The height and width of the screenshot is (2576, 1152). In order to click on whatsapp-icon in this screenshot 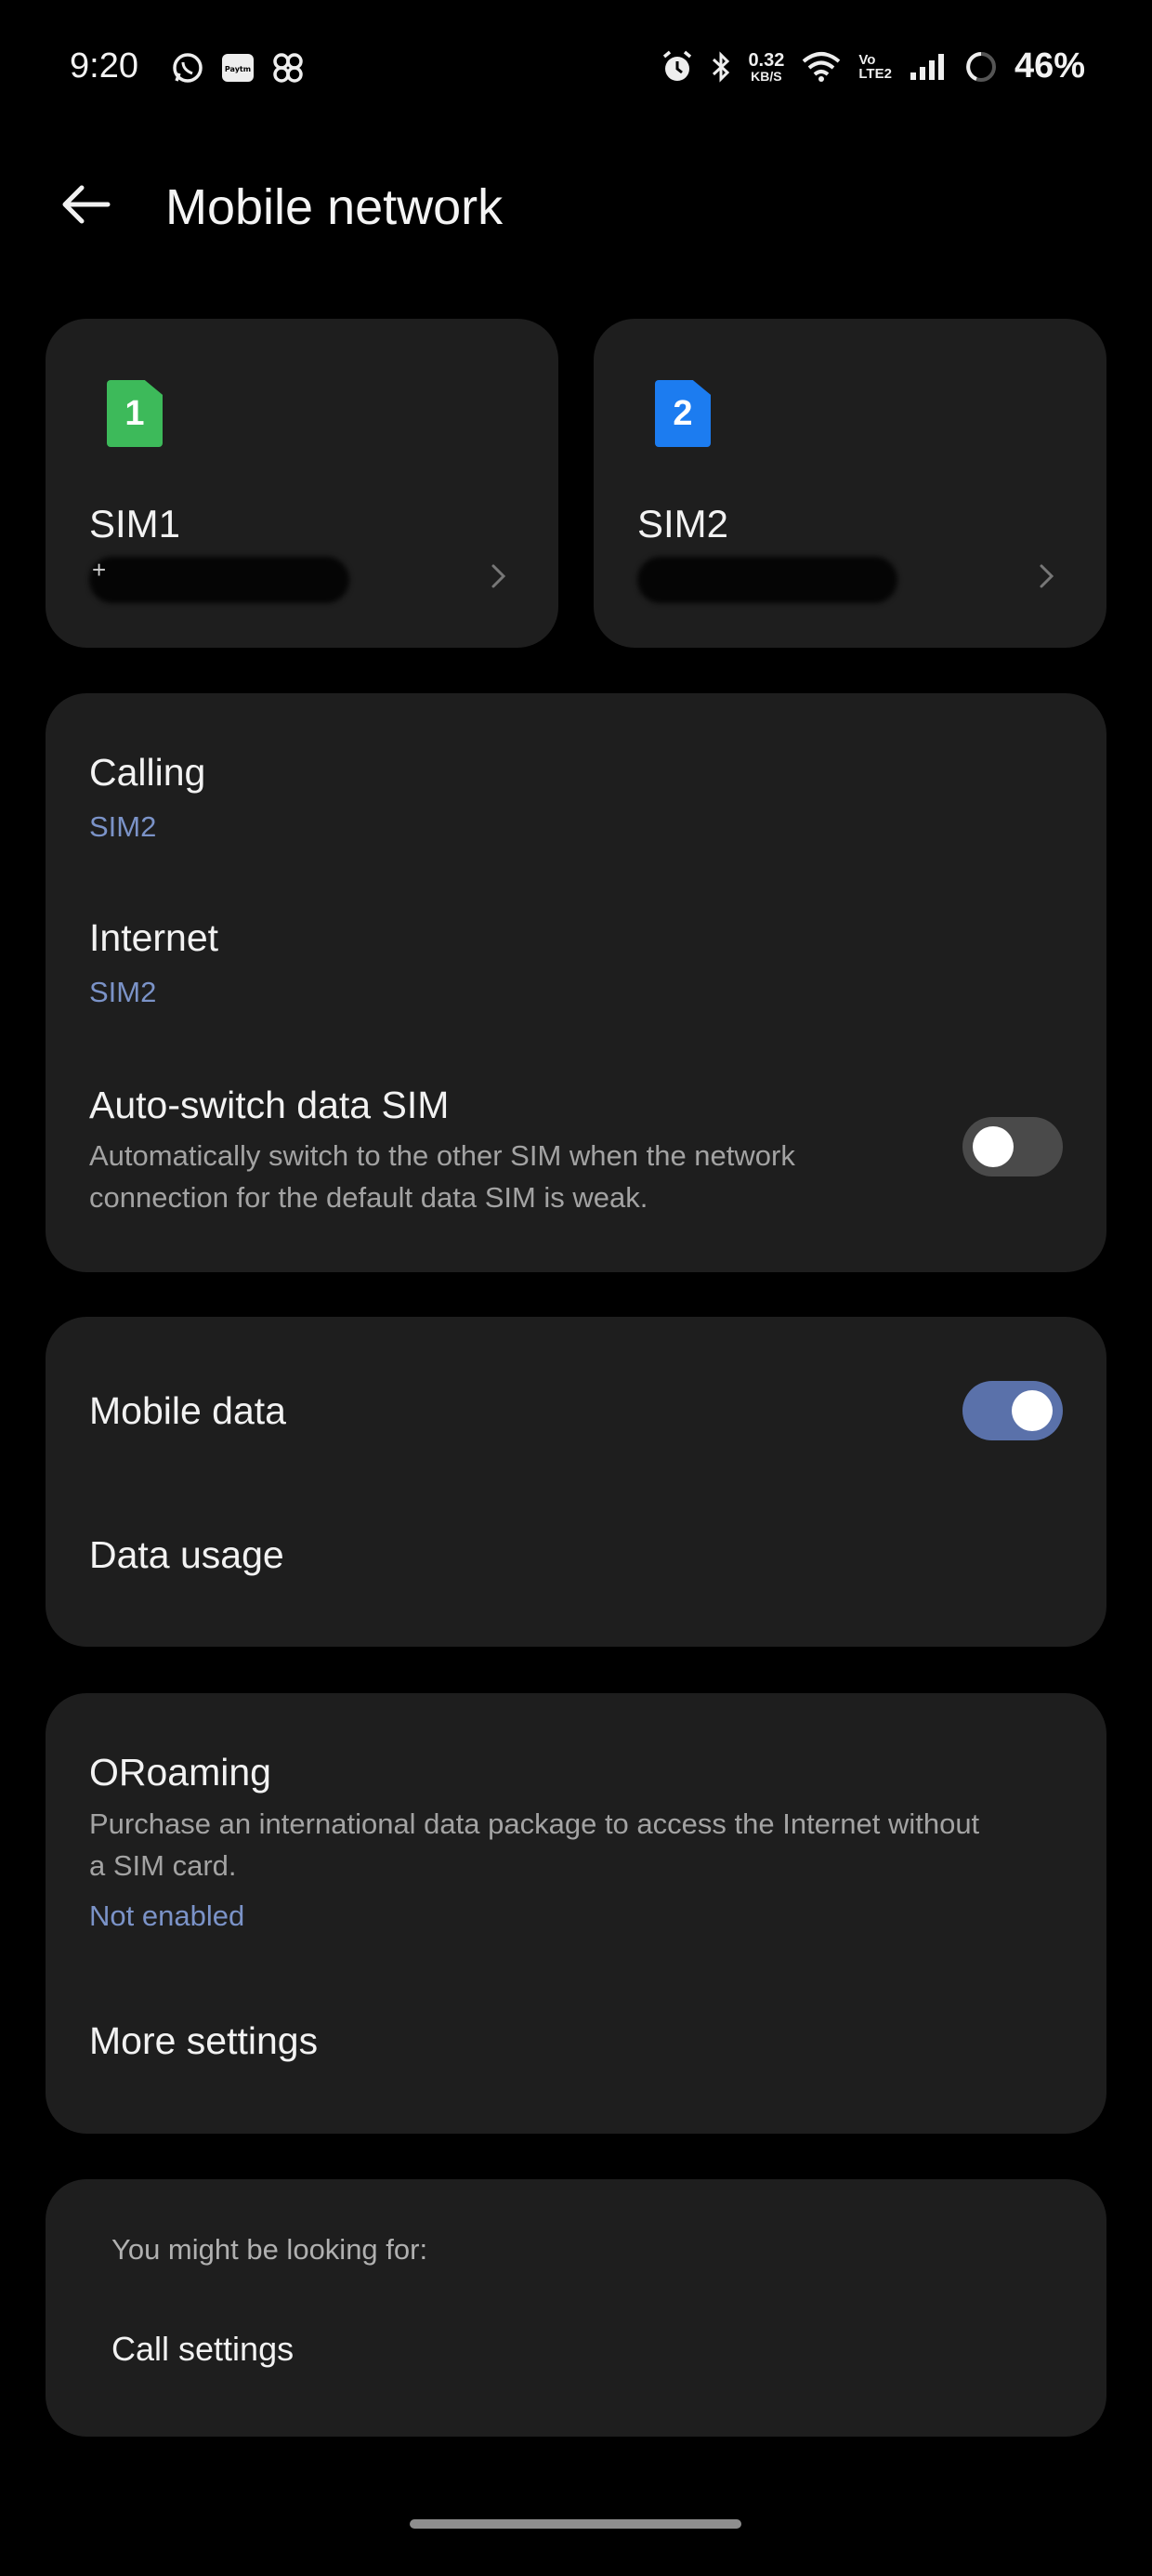, I will do `click(187, 67)`.